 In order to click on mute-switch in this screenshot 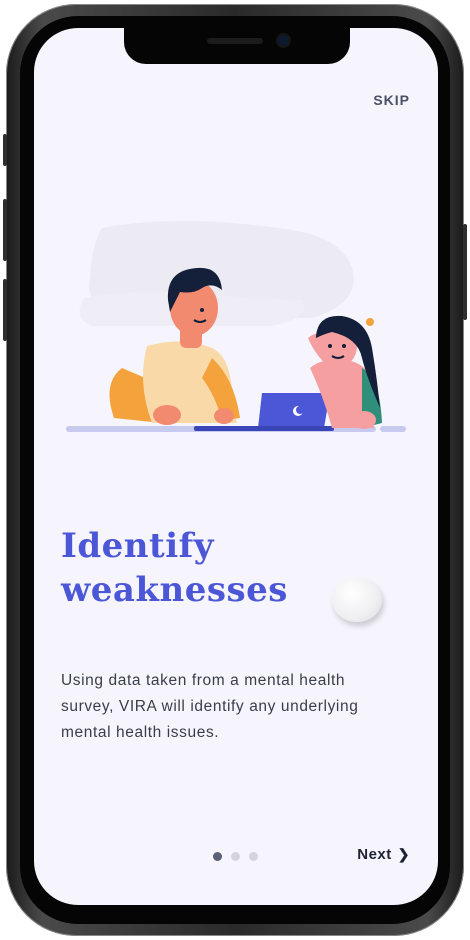, I will do `click(5, 150)`.